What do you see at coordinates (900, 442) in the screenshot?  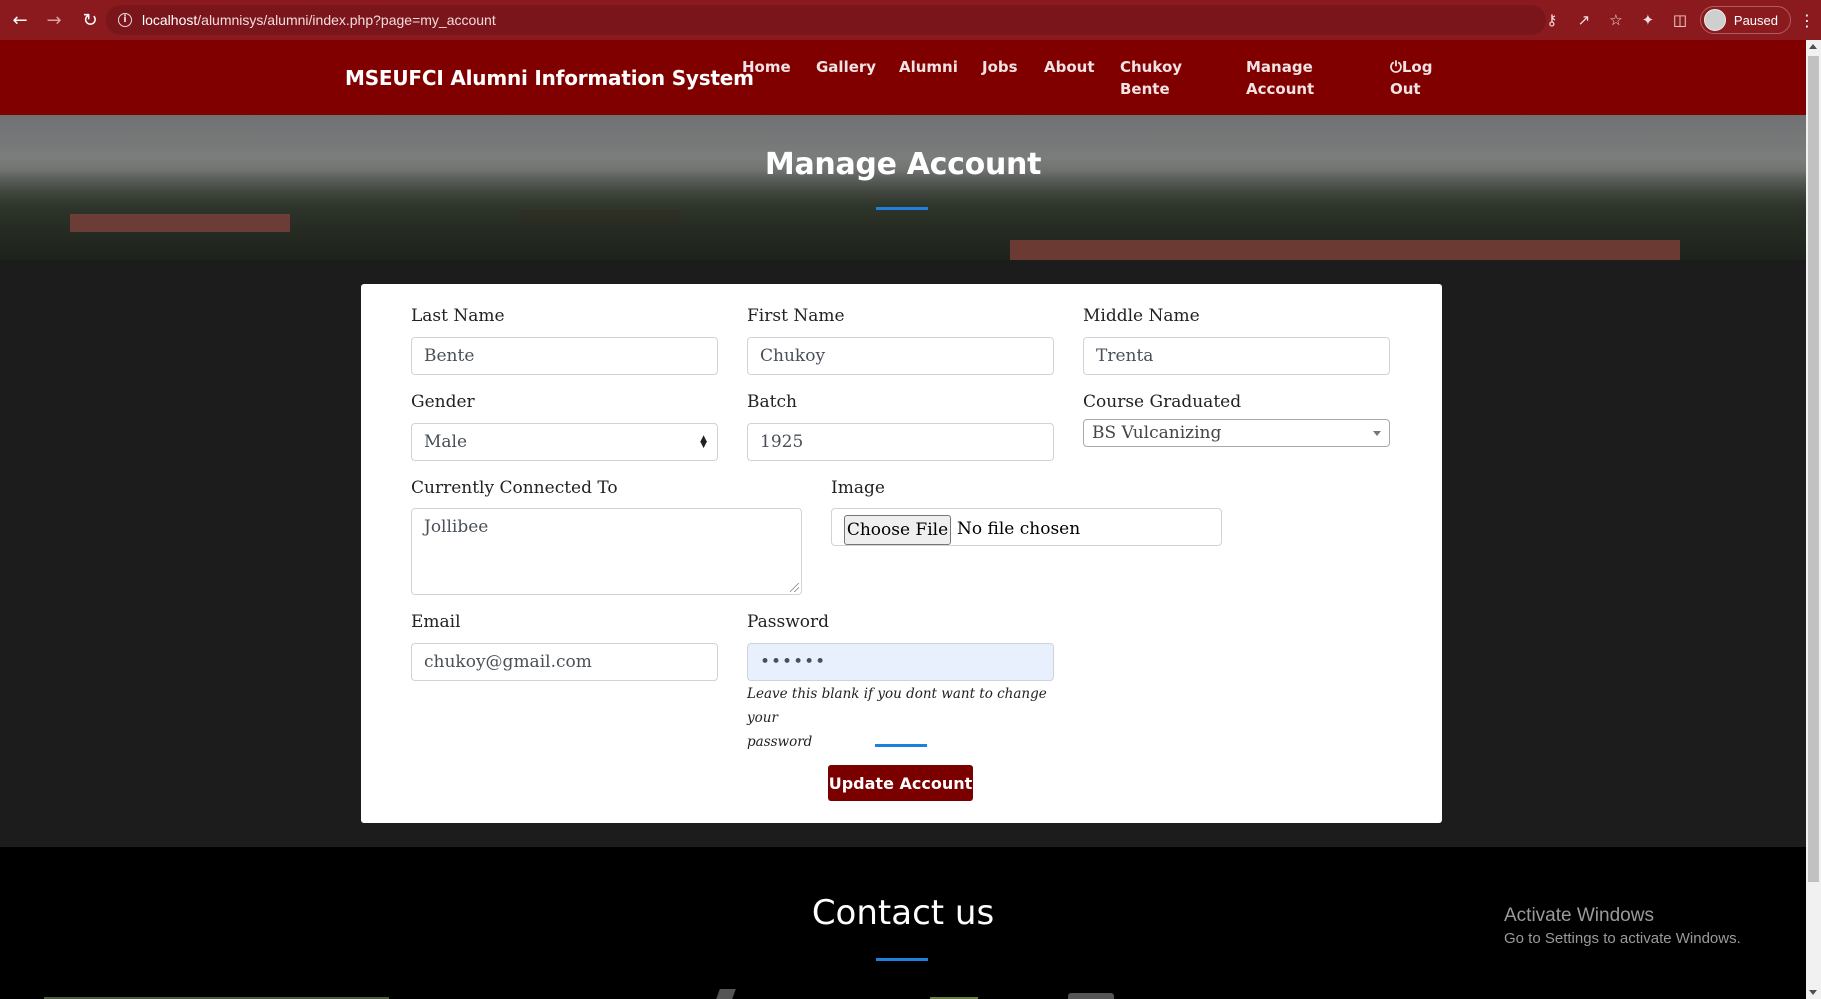 I see `batch-input: 1925` at bounding box center [900, 442].